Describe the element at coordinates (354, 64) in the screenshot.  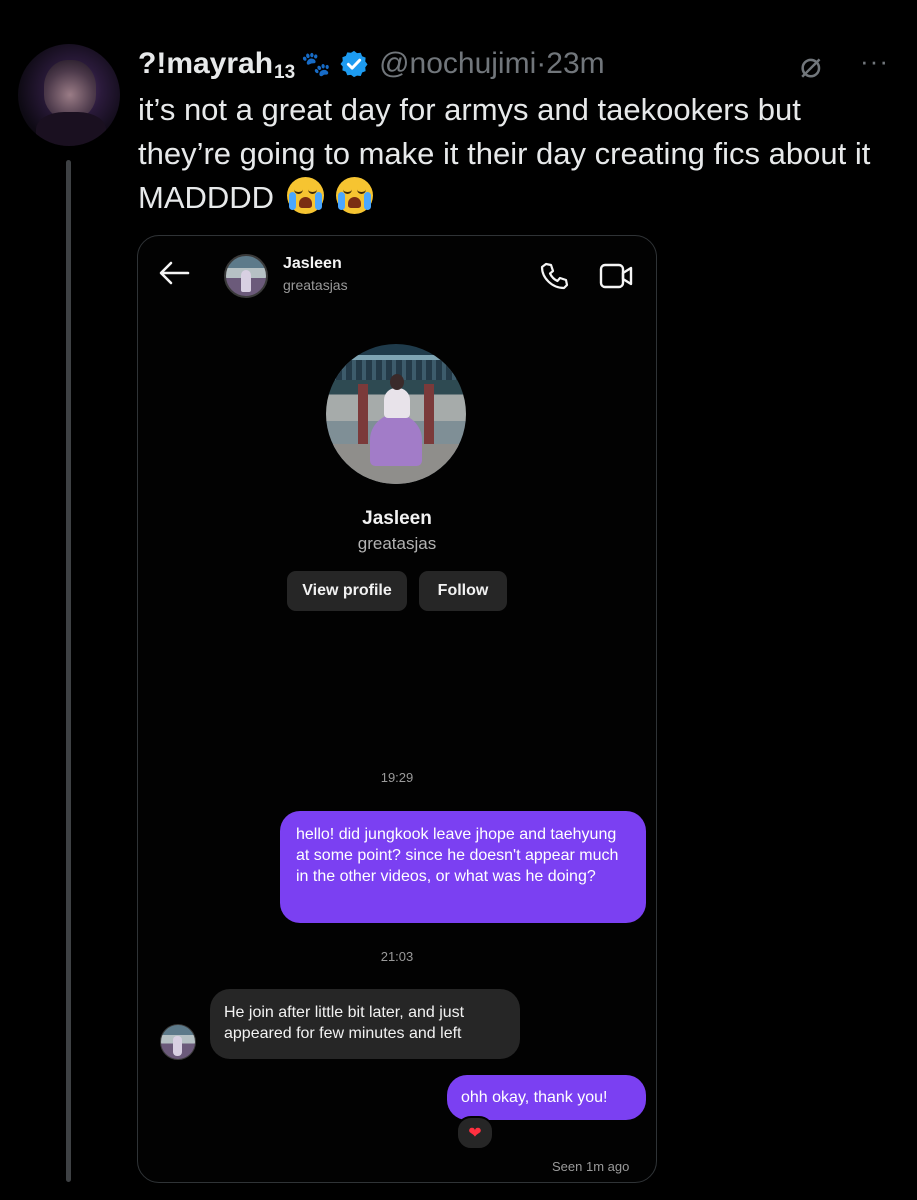
I see `verified-badge-icon` at that location.